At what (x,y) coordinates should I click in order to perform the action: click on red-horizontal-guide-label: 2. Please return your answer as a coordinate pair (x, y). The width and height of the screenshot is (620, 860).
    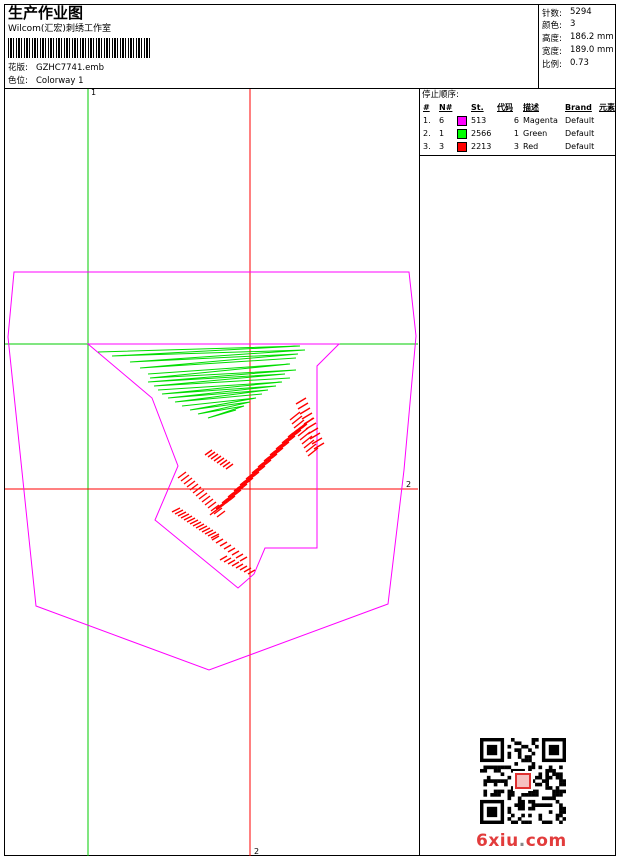
    Looking at the image, I should click on (409, 484).